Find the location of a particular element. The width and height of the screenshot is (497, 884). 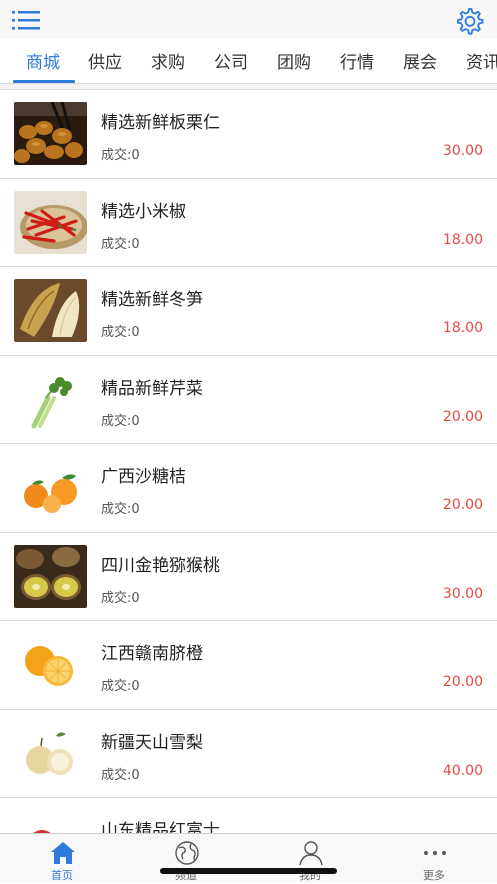

tangerine-image is located at coordinates (50, 487).